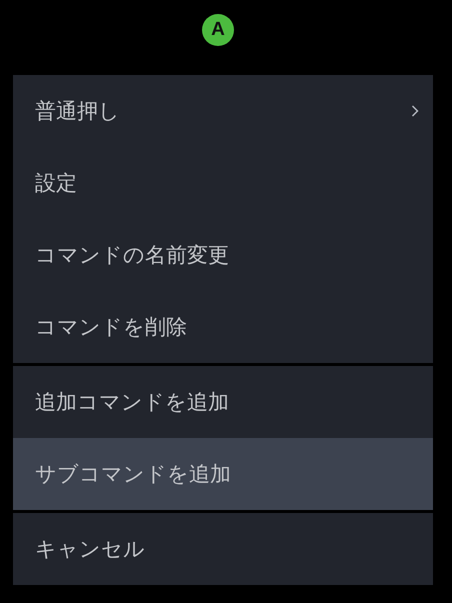  What do you see at coordinates (223, 549) in the screenshot?
I see `menu-item: キャンセル` at bounding box center [223, 549].